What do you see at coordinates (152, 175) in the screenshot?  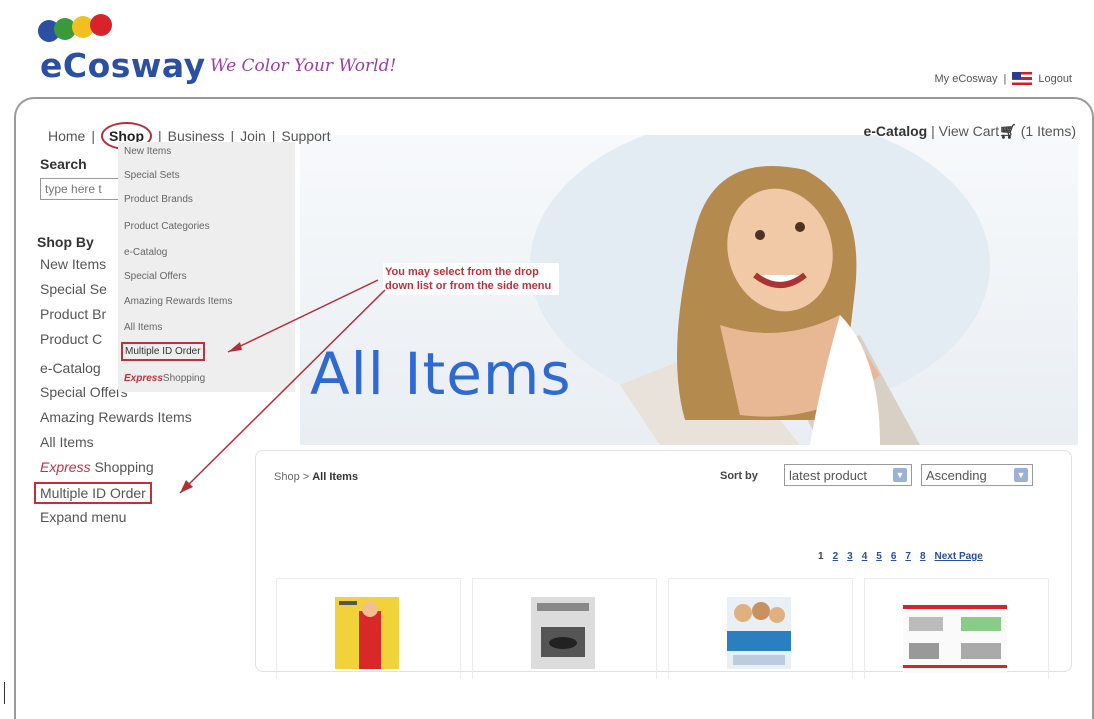 I see `dd-item-special-sets: Special Sets` at bounding box center [152, 175].